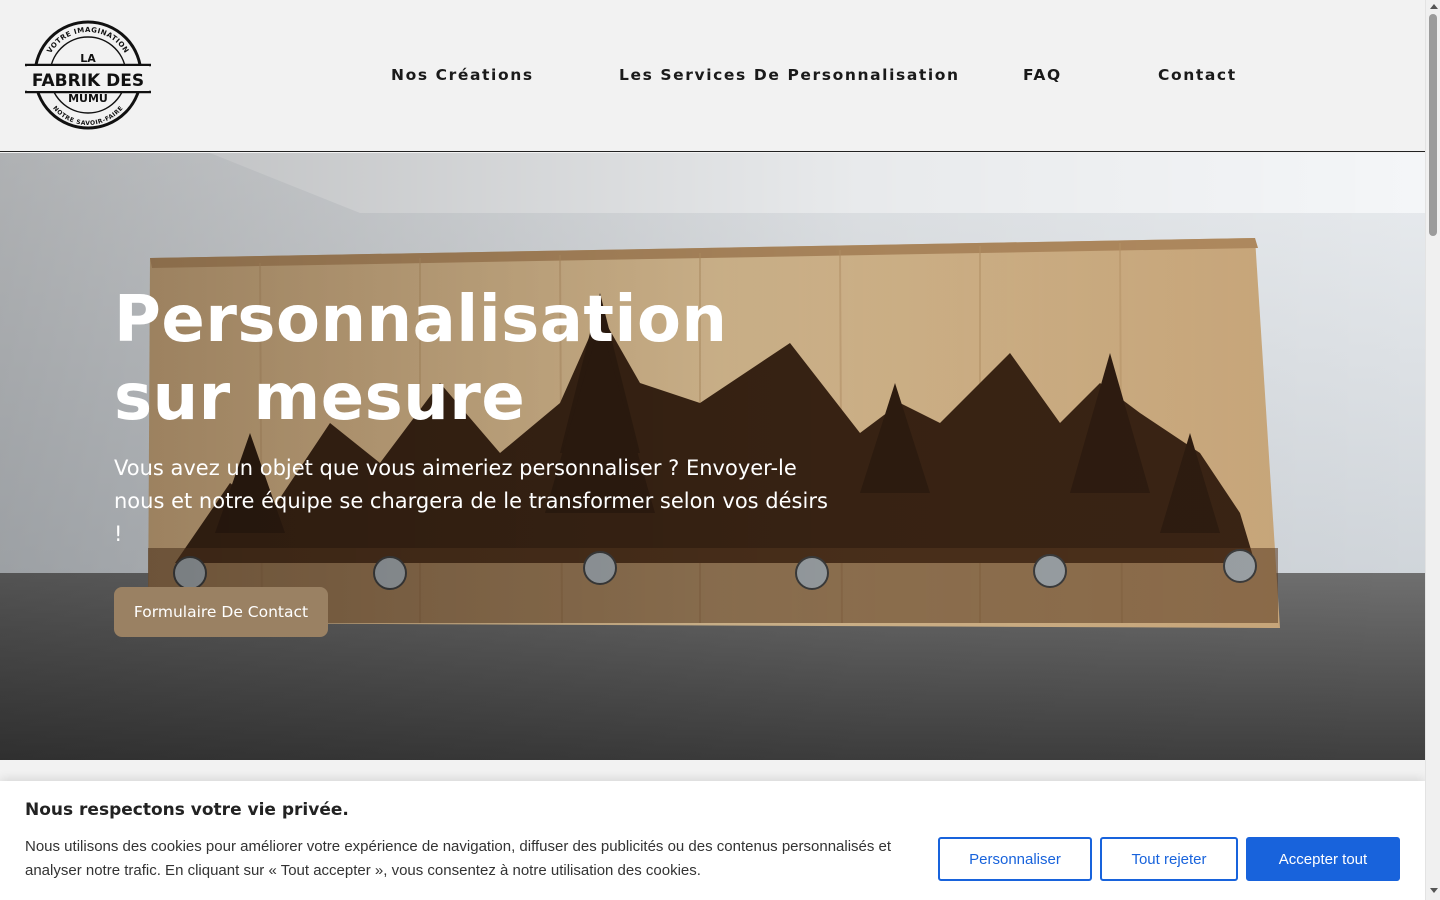 Image resolution: width=1440 pixels, height=900 pixels. I want to click on nav-item-contact: Contact, so click(1197, 75).